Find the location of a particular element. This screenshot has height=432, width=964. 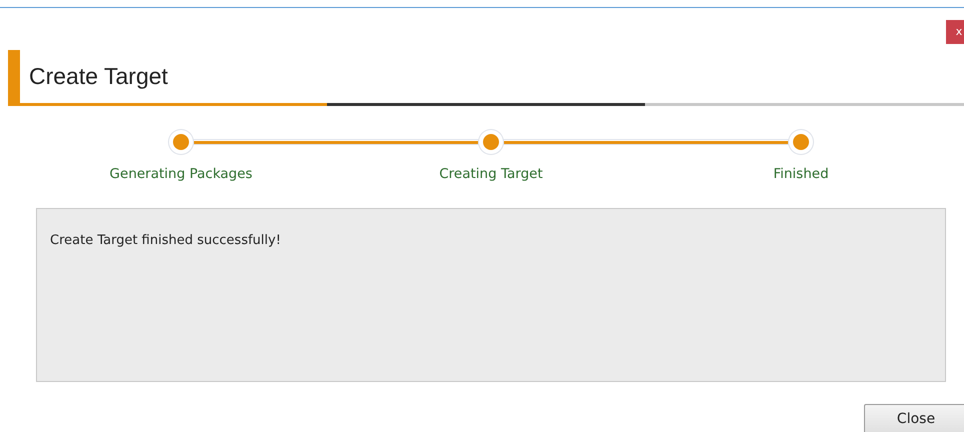

step-label: Creating Target is located at coordinates (491, 174).